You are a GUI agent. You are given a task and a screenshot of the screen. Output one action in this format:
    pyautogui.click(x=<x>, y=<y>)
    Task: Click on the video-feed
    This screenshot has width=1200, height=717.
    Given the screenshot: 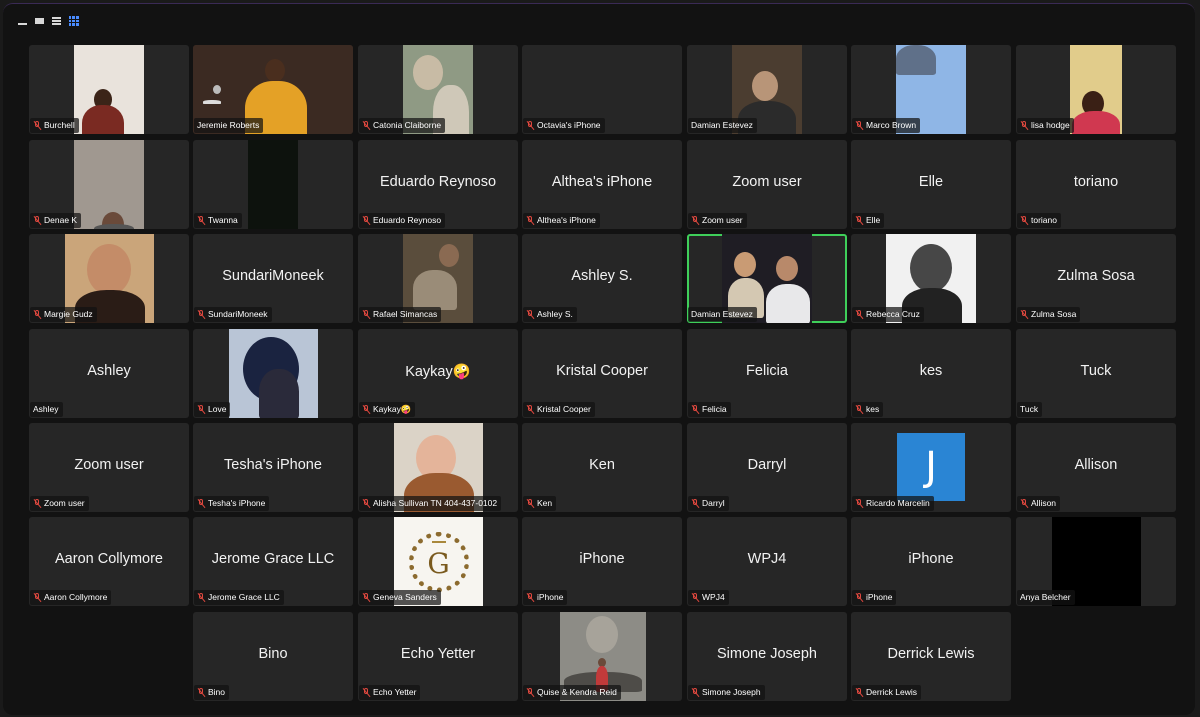 What is the action you would take?
    pyautogui.click(x=109, y=184)
    